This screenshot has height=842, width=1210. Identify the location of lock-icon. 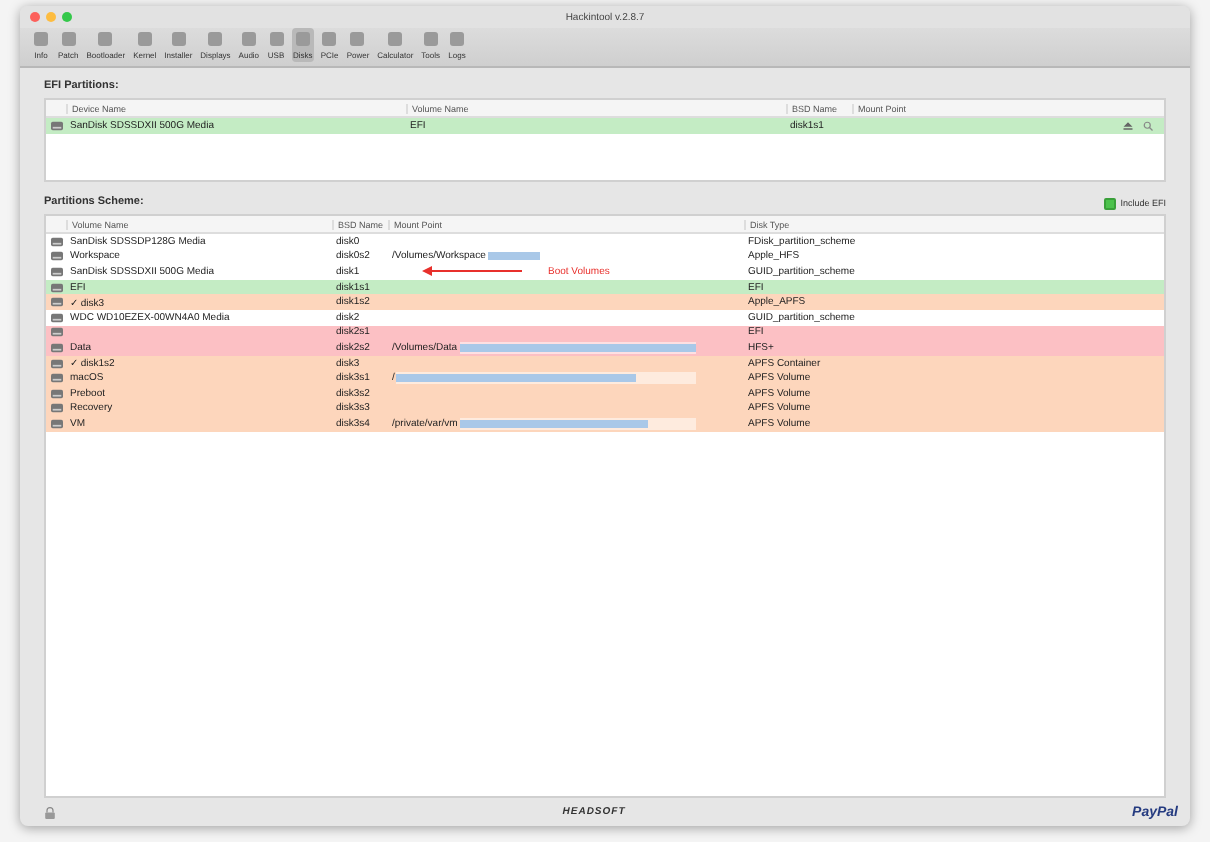
(50, 812).